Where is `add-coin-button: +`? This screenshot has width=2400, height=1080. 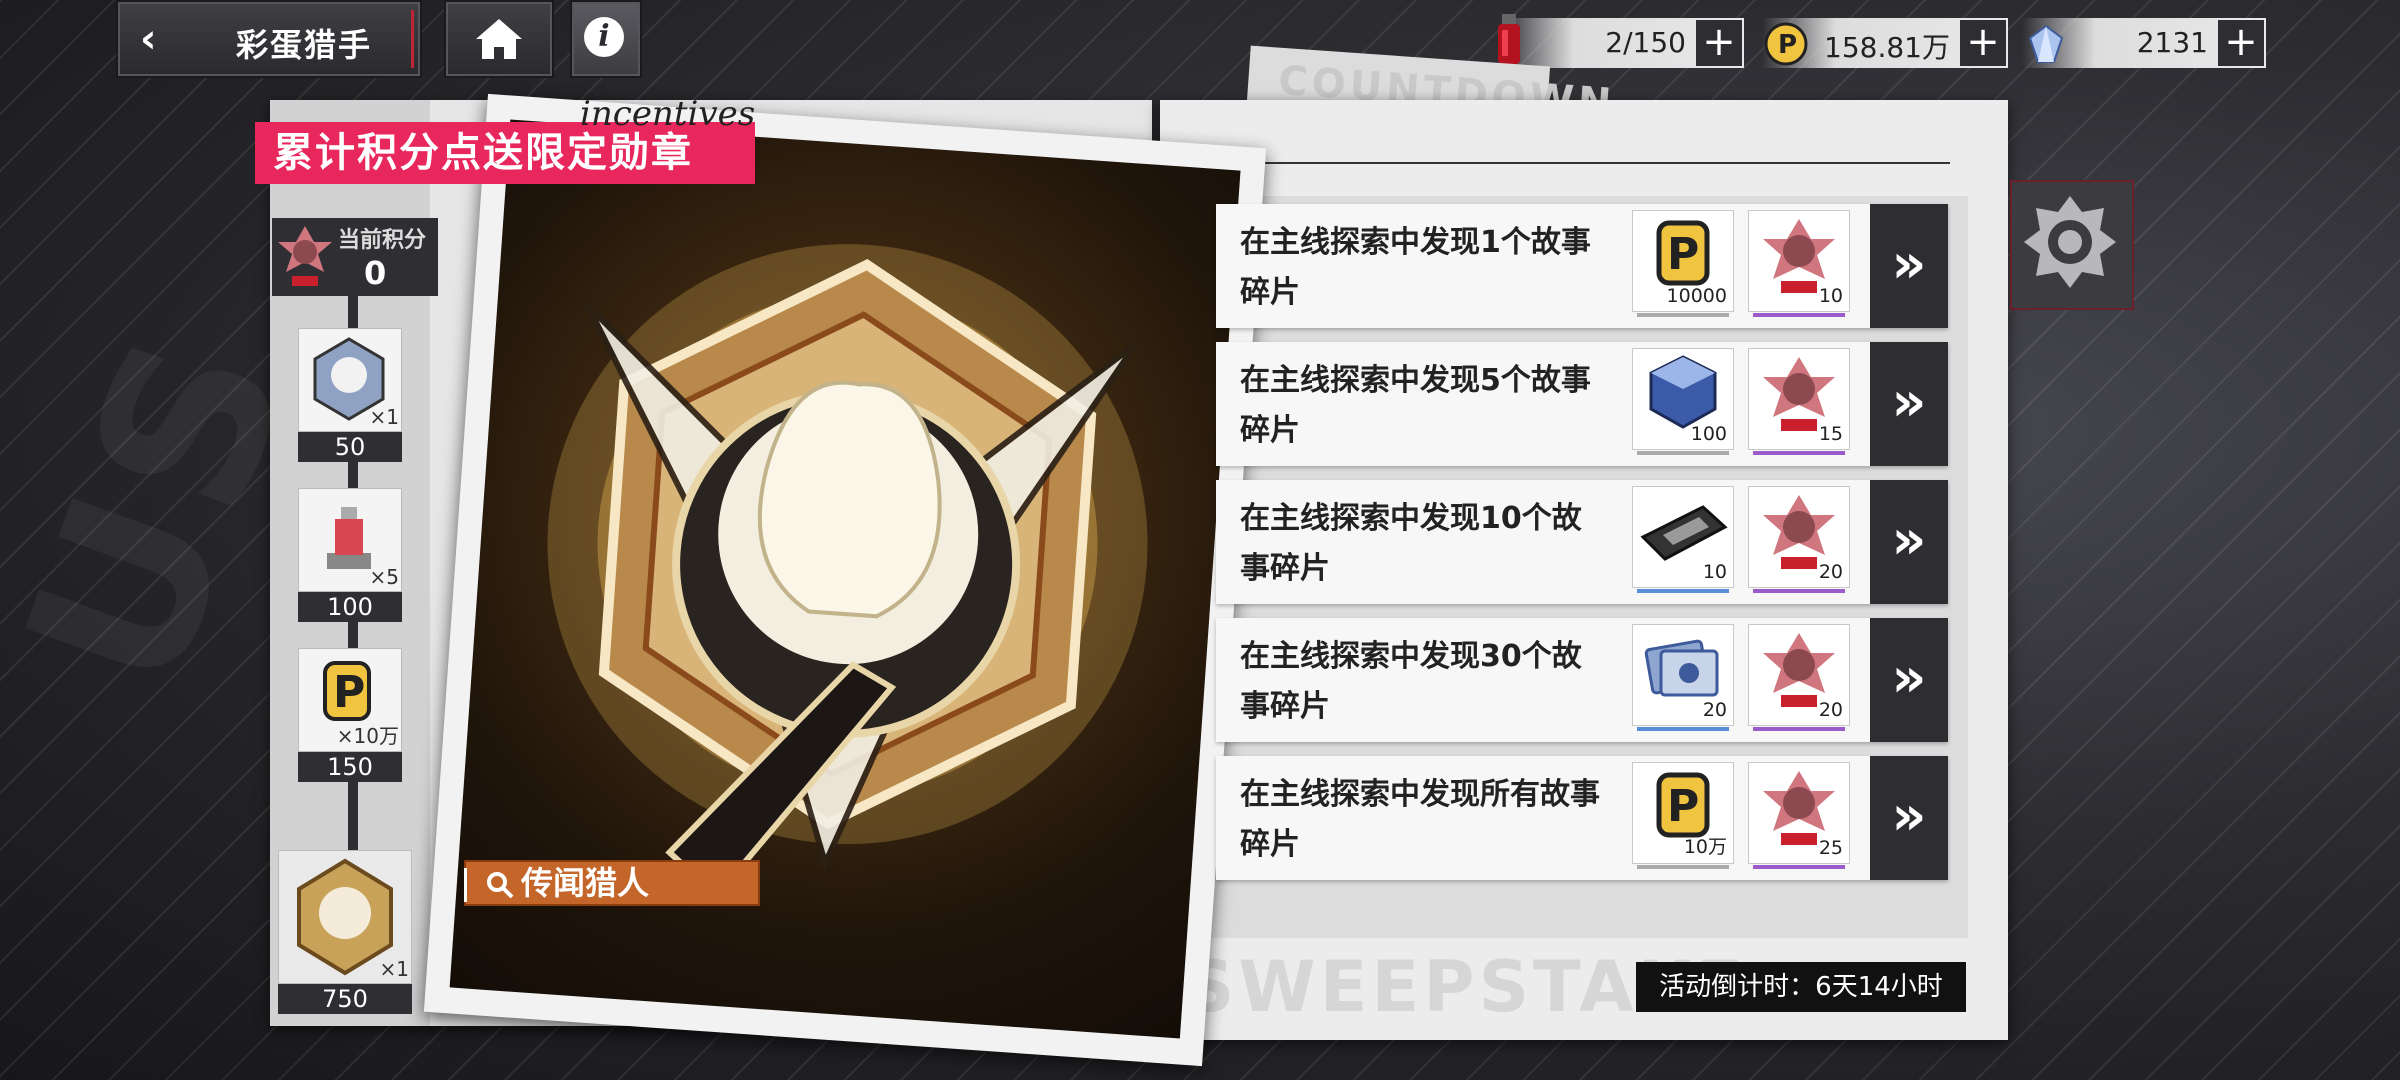 add-coin-button: + is located at coordinates (1983, 43).